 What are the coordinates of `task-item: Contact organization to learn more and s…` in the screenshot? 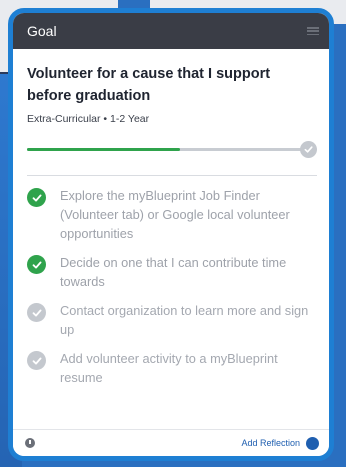 It's located at (172, 320).